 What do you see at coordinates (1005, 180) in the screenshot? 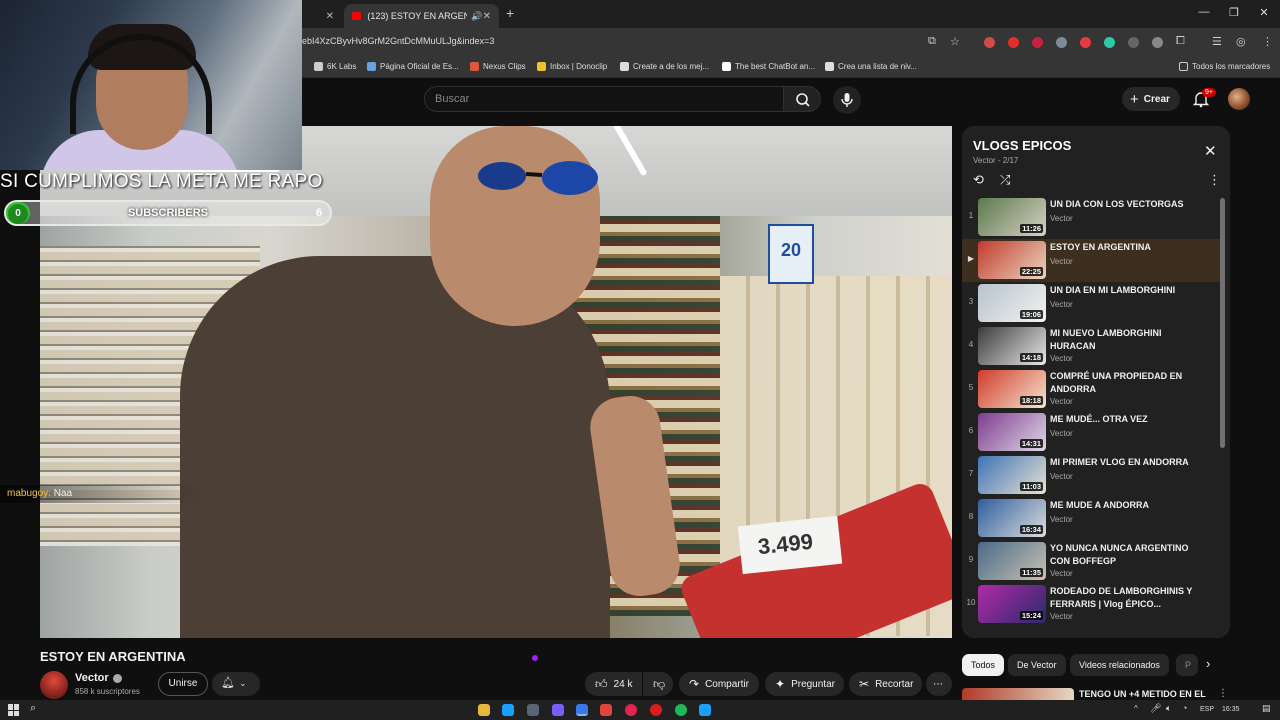
I see `shuffle-icon: ⤮` at bounding box center [1005, 180].